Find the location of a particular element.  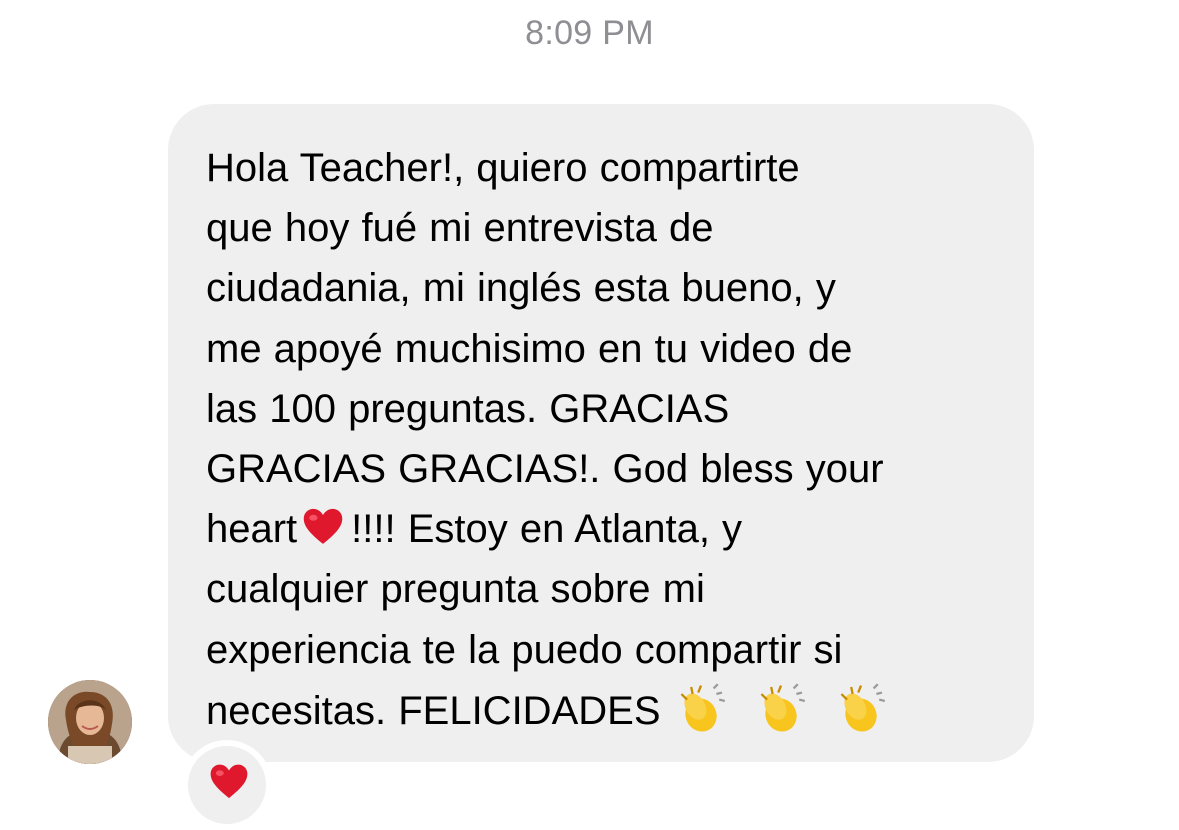

heart-reaction-icon is located at coordinates (229, 781).